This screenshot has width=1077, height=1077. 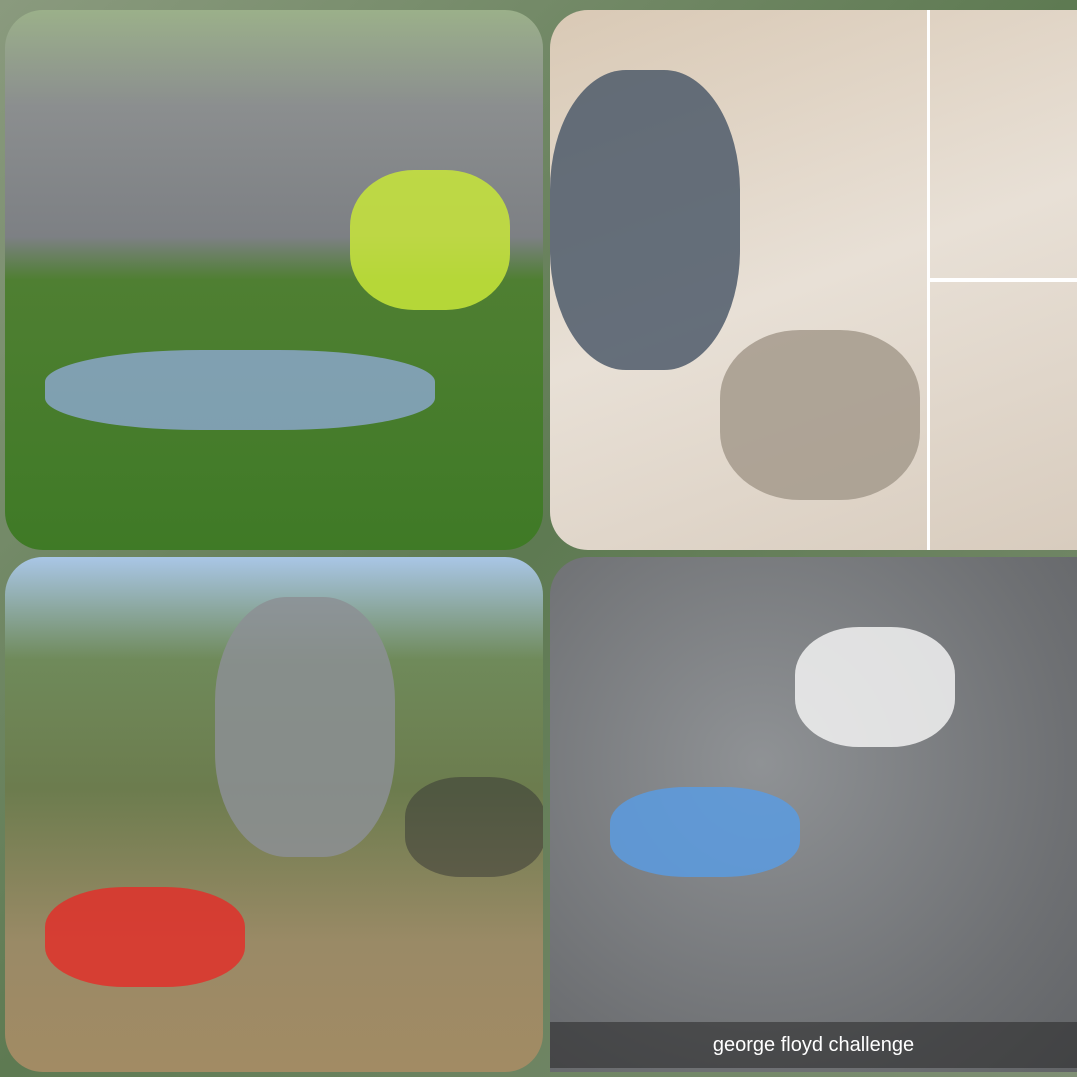 I want to click on caption-text: george floyd challenge, so click(x=813, y=1044).